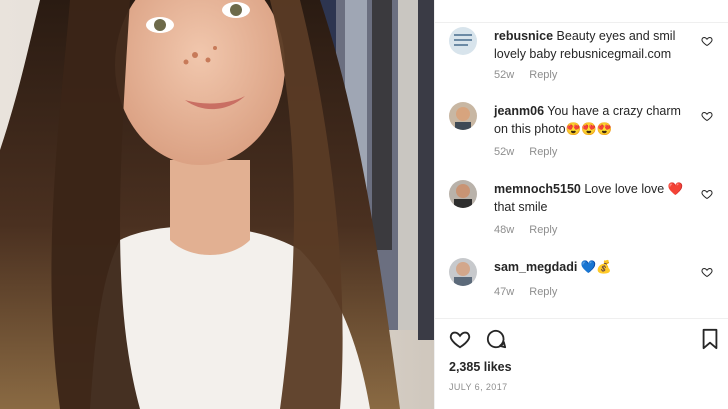 This screenshot has width=728, height=409. Describe the element at coordinates (496, 339) in the screenshot. I see `comment-icon` at that location.